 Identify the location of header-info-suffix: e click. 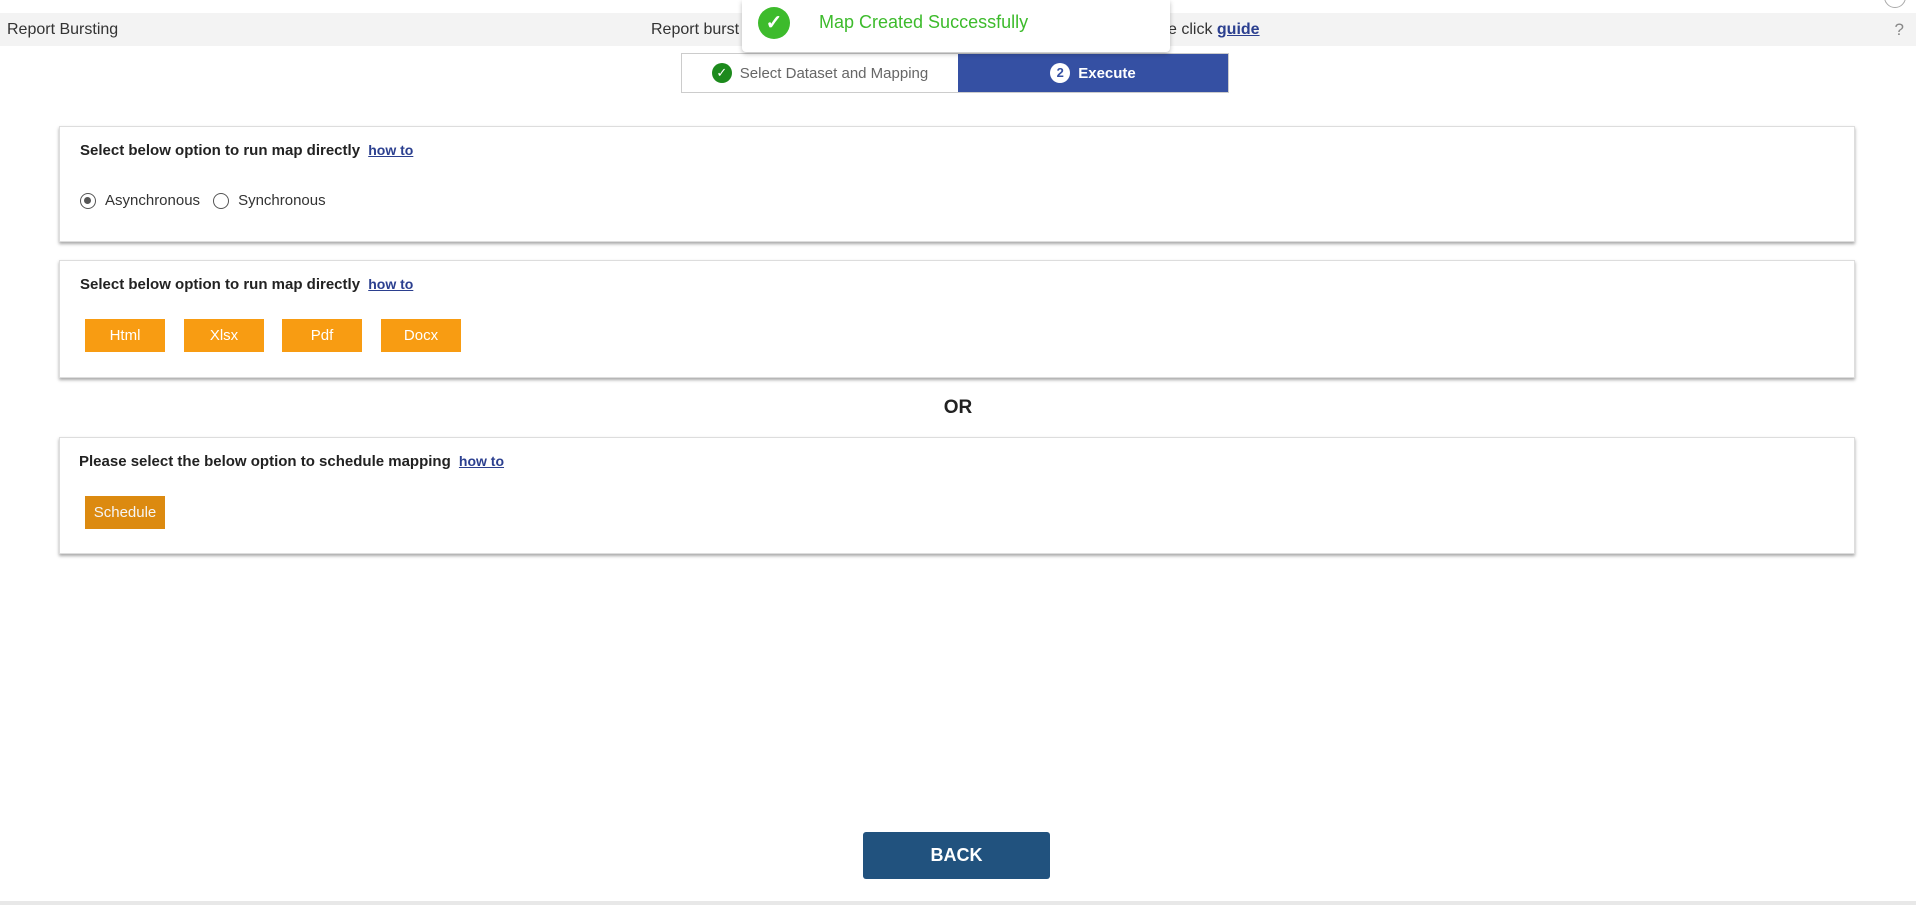
(1190, 29).